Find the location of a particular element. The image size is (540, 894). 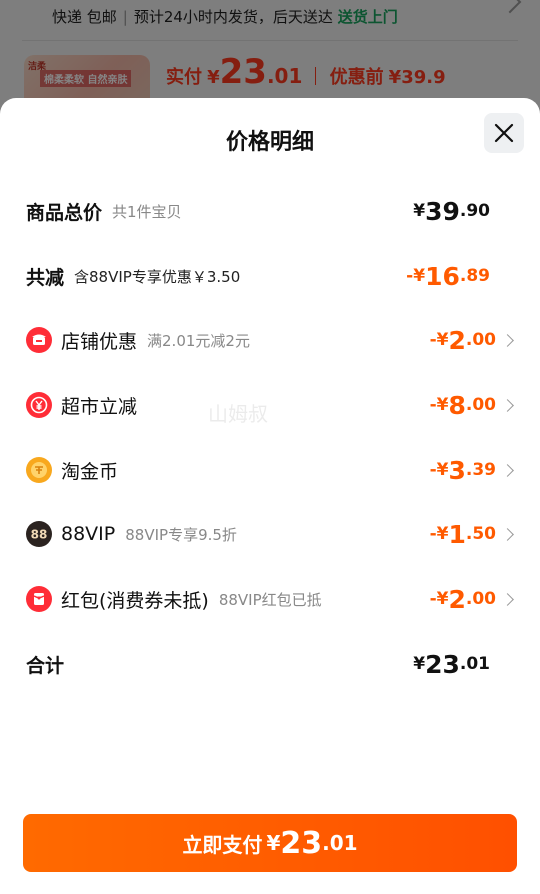

svg-text: 88 is located at coordinates (39, 535).